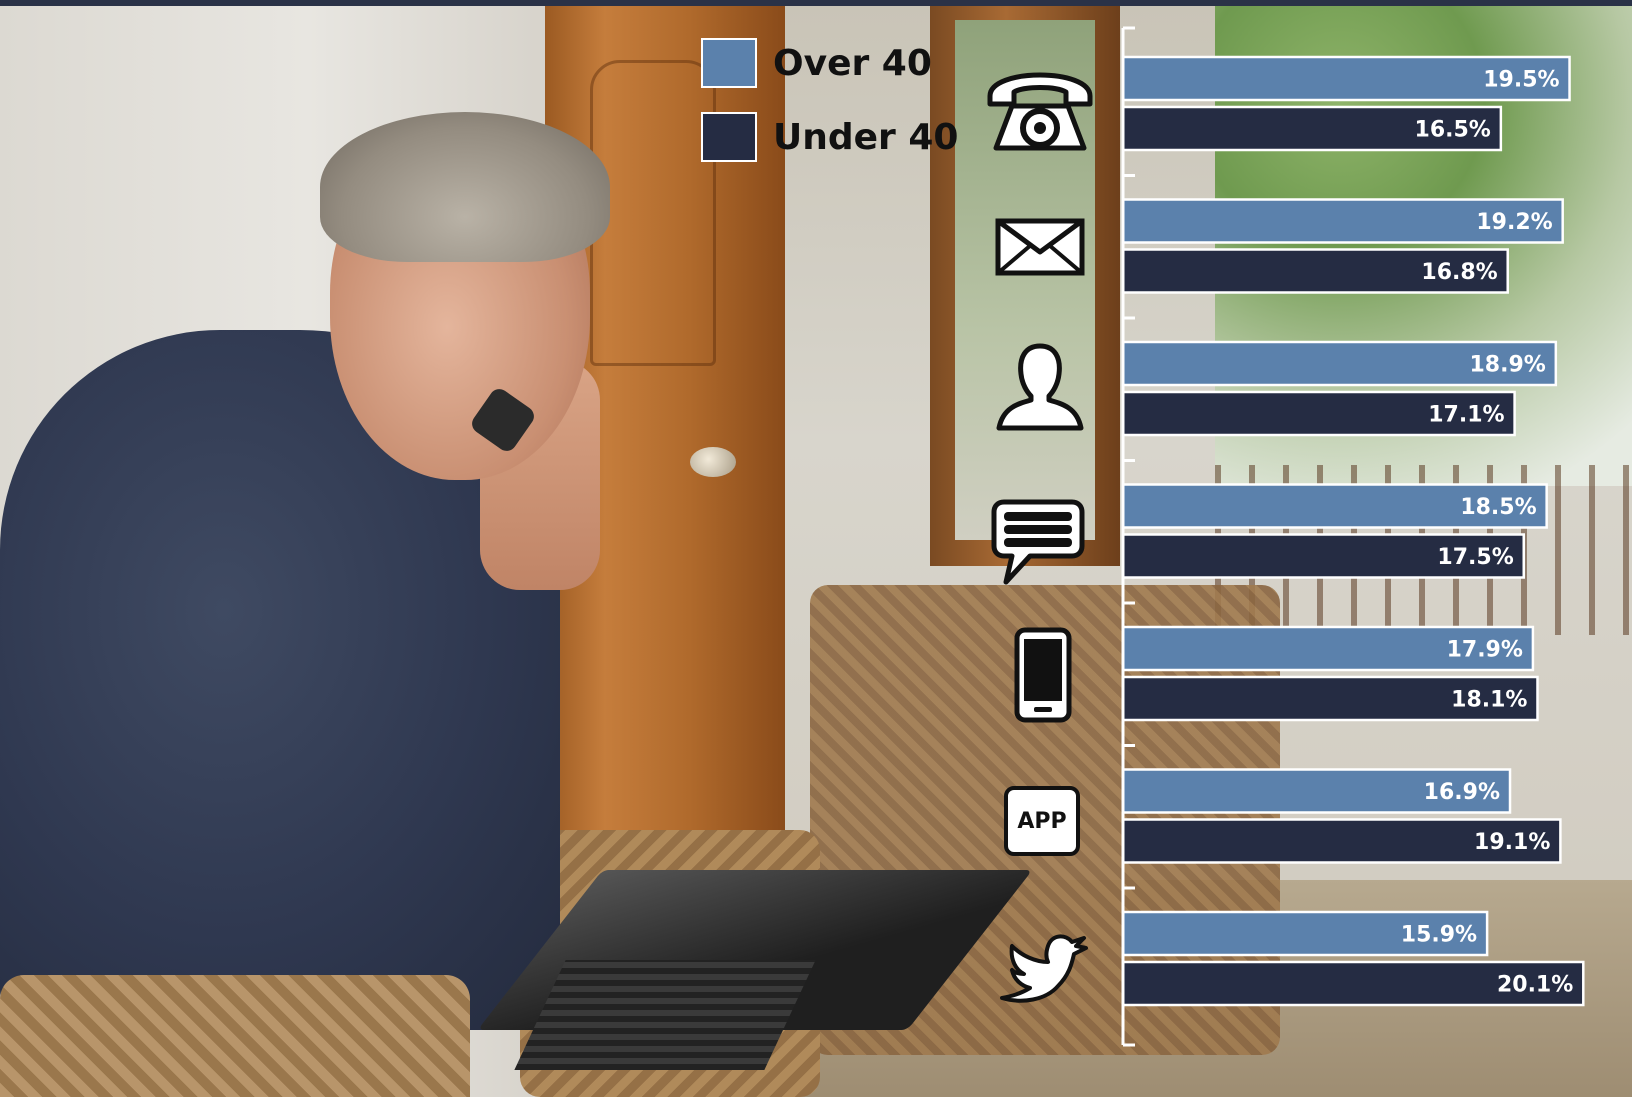  I want to click on background-door-knob, so click(713, 462).